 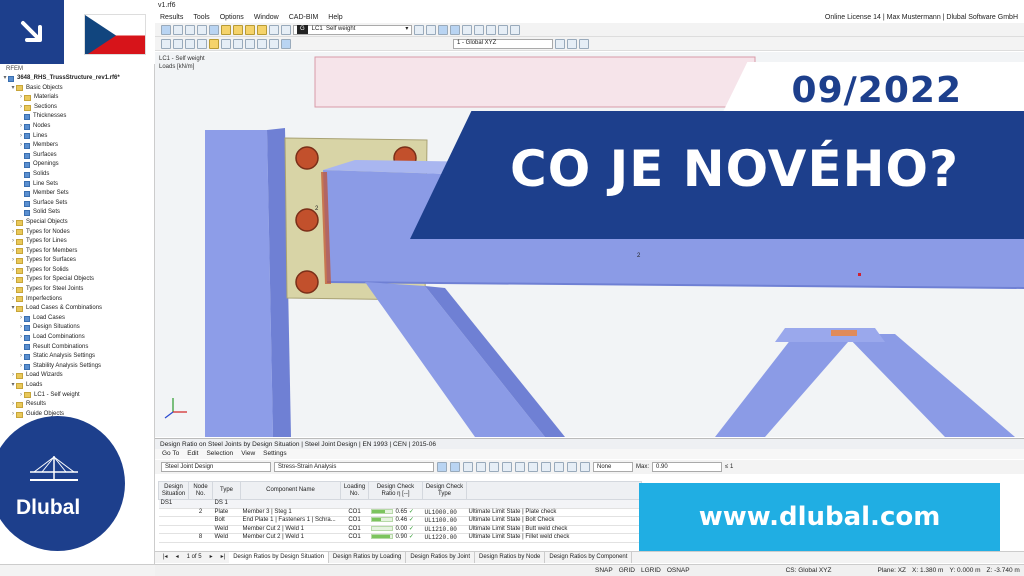 I want to click on tree-item: Solids, so click(x=77, y=175).